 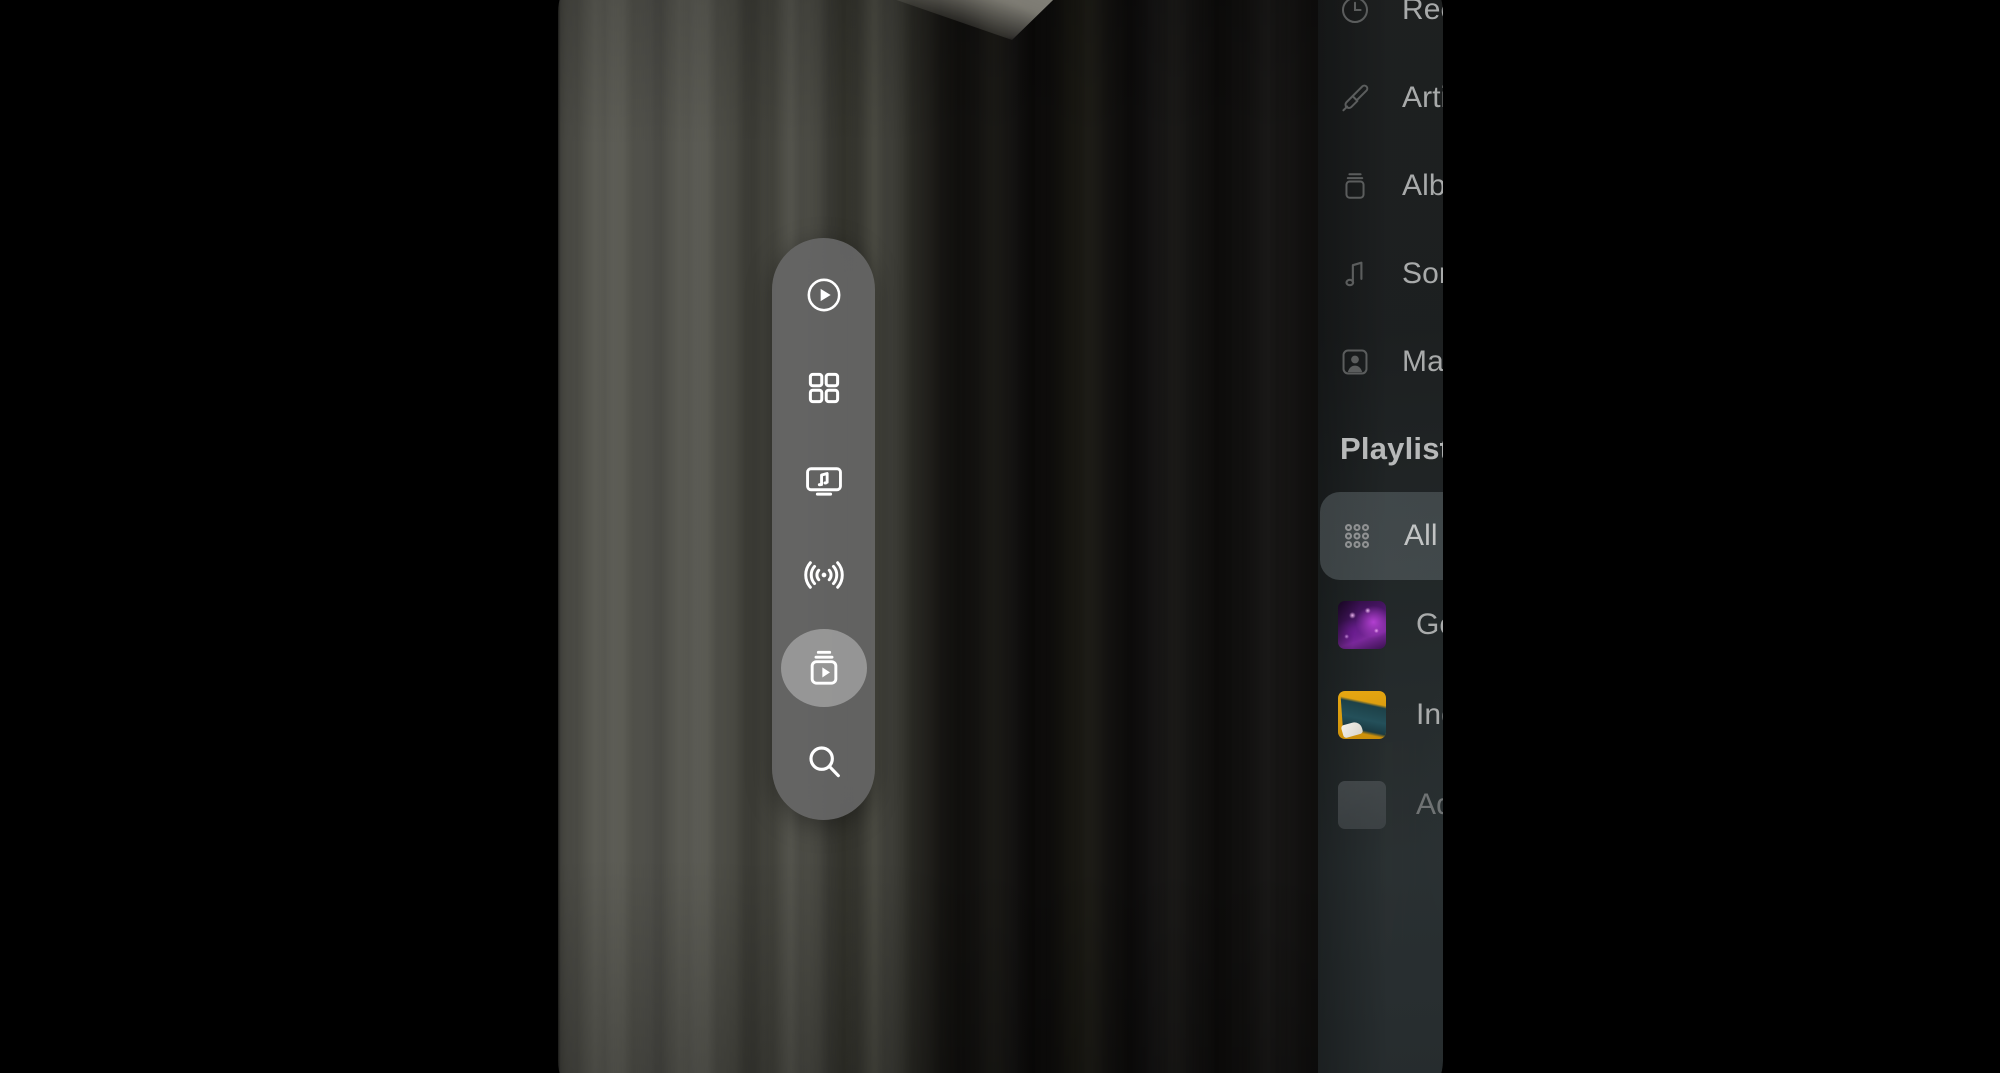 What do you see at coordinates (824, 575) in the screenshot?
I see `radio-broadcast-icon` at bounding box center [824, 575].